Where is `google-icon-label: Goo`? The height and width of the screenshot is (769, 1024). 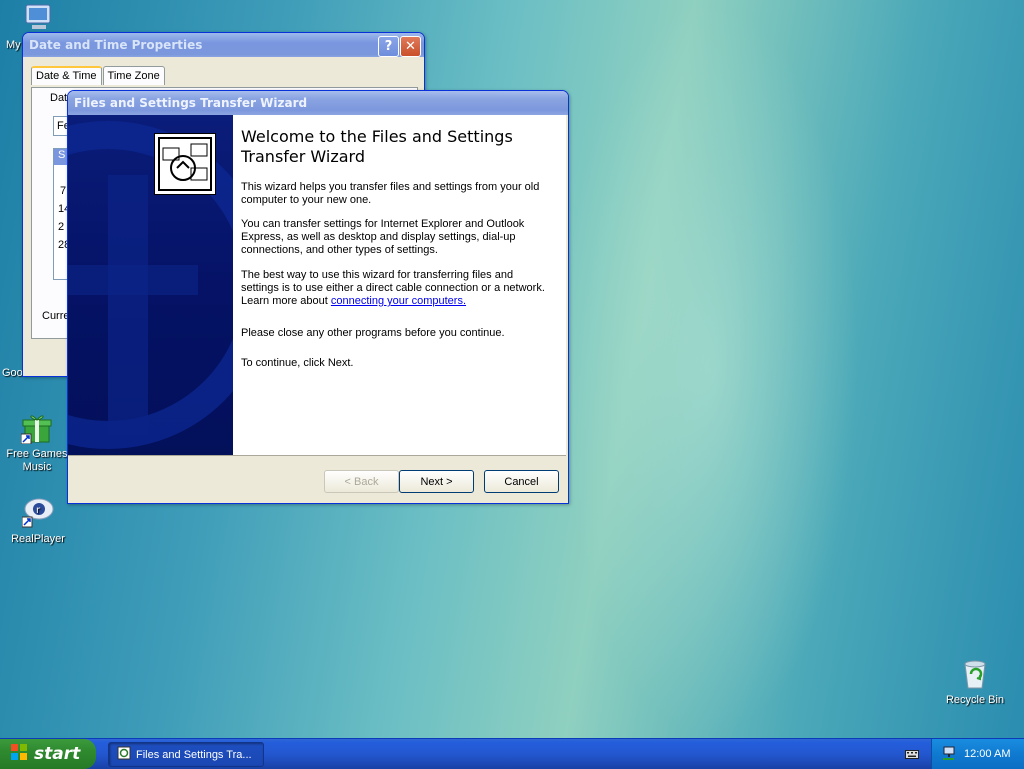
google-icon-label: Goo is located at coordinates (12, 373).